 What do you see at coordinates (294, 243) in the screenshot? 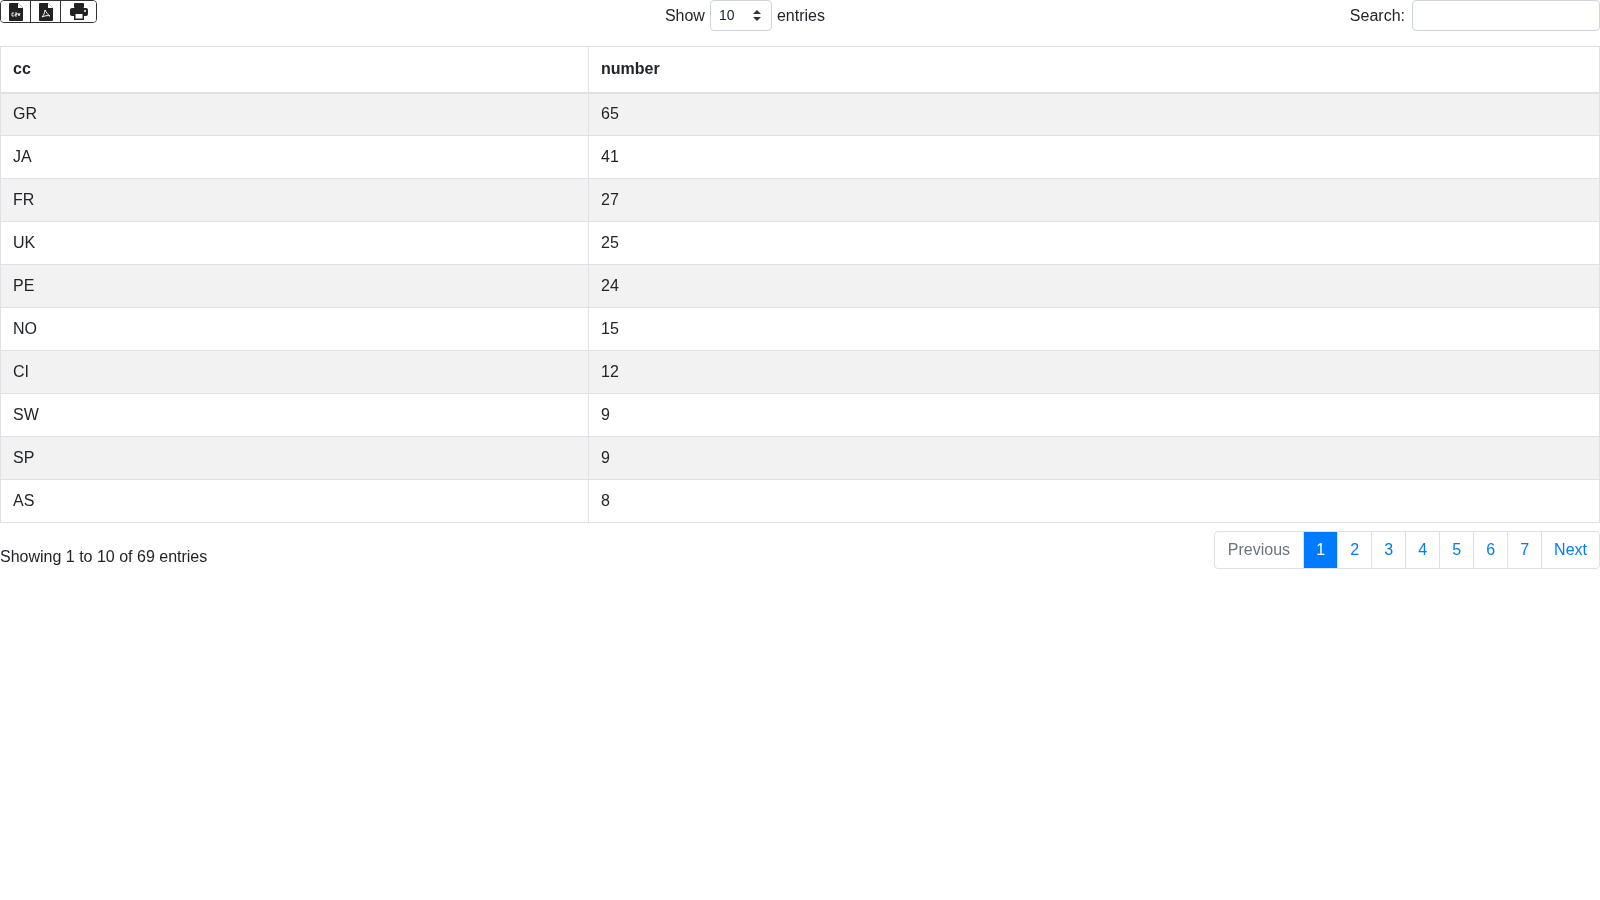
I see `table-cell: UK` at bounding box center [294, 243].